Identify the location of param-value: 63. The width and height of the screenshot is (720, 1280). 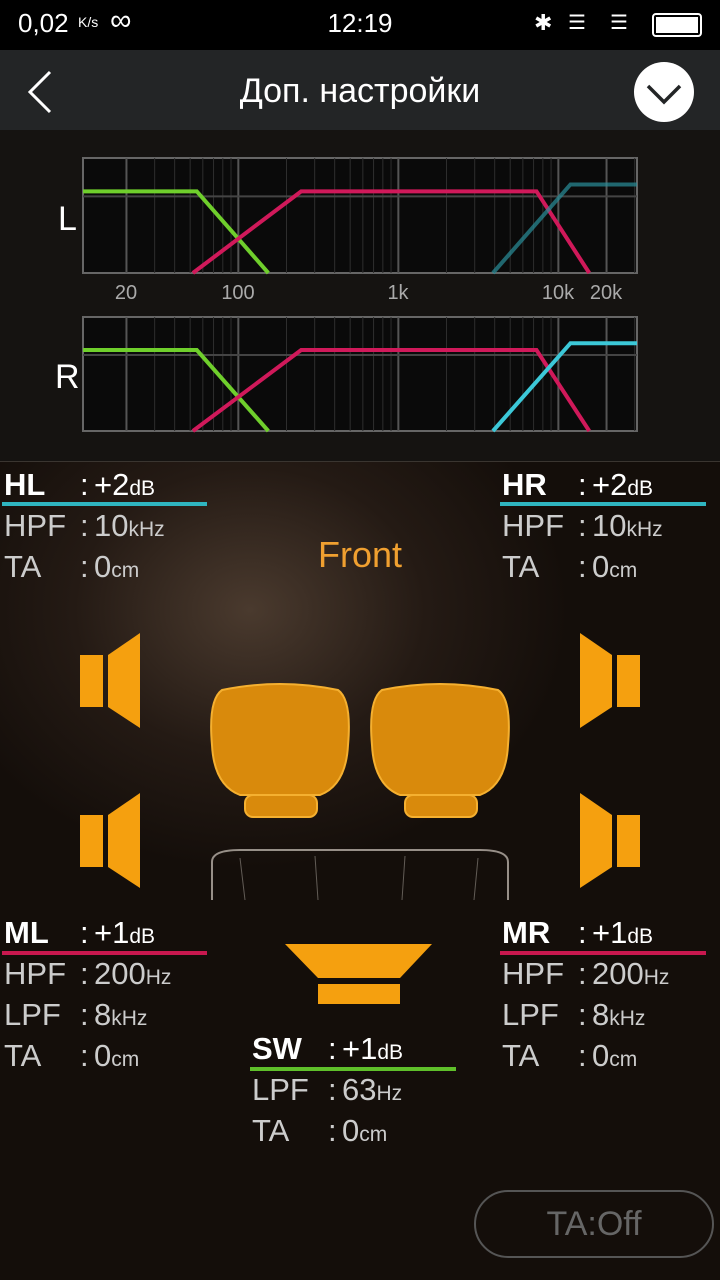
(359, 1089).